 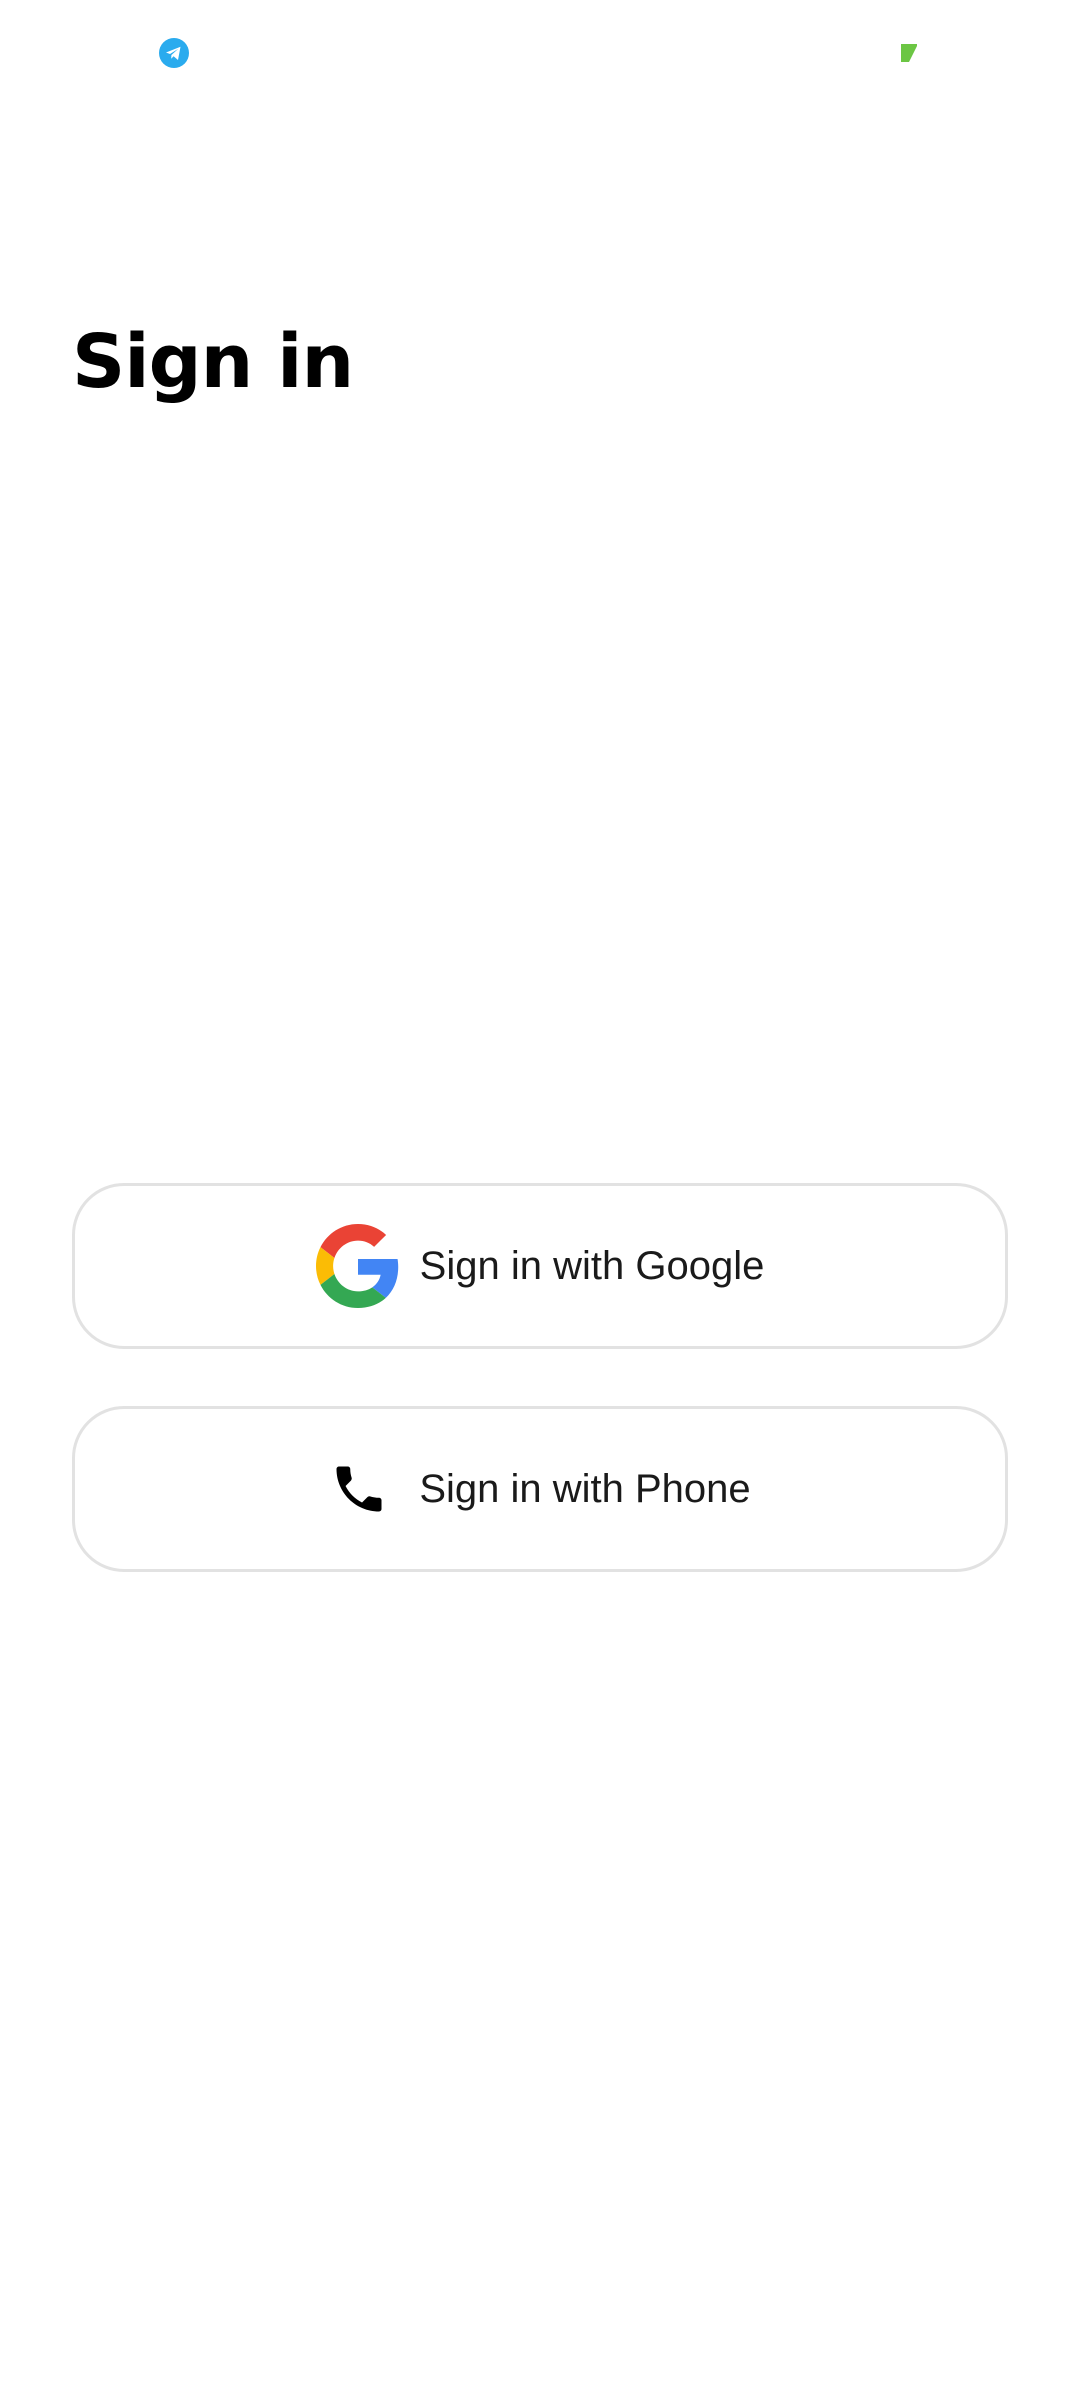 What do you see at coordinates (213, 362) in the screenshot?
I see `page-title: Sign in` at bounding box center [213, 362].